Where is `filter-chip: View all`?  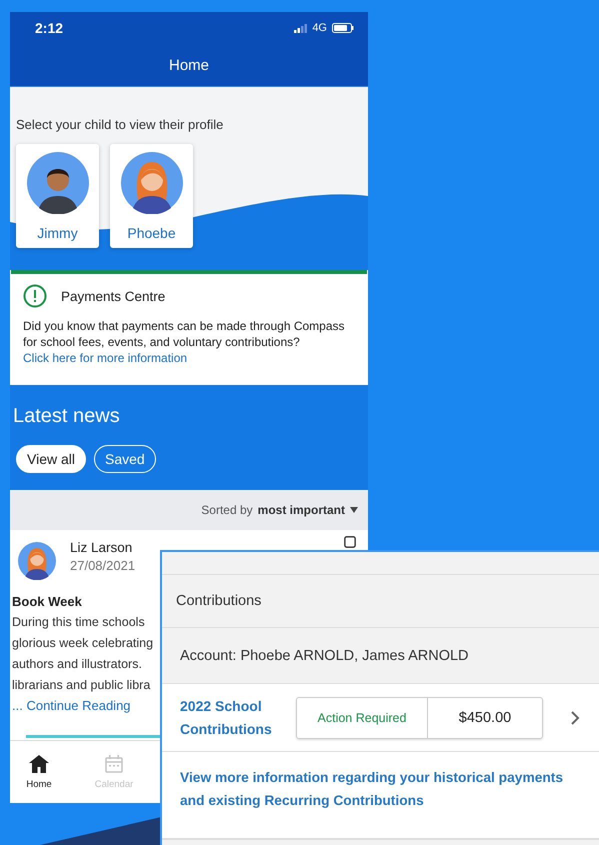
filter-chip: View all is located at coordinates (51, 459).